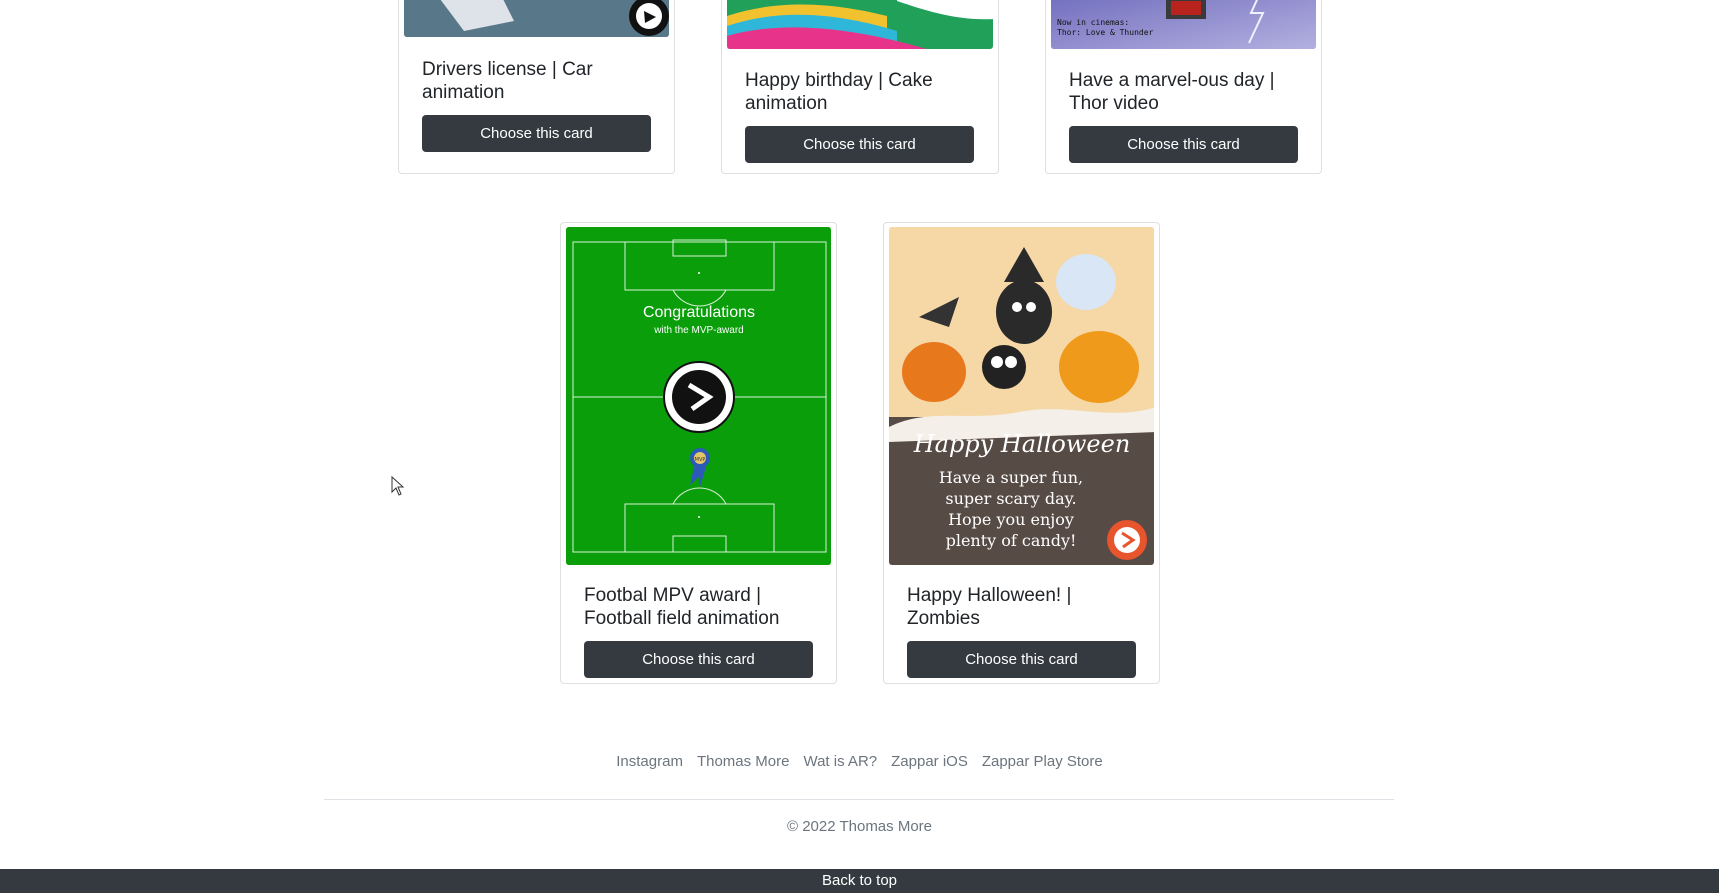 The height and width of the screenshot is (893, 1719). I want to click on card-title: Happy Halloween! | Zombies, so click(989, 607).